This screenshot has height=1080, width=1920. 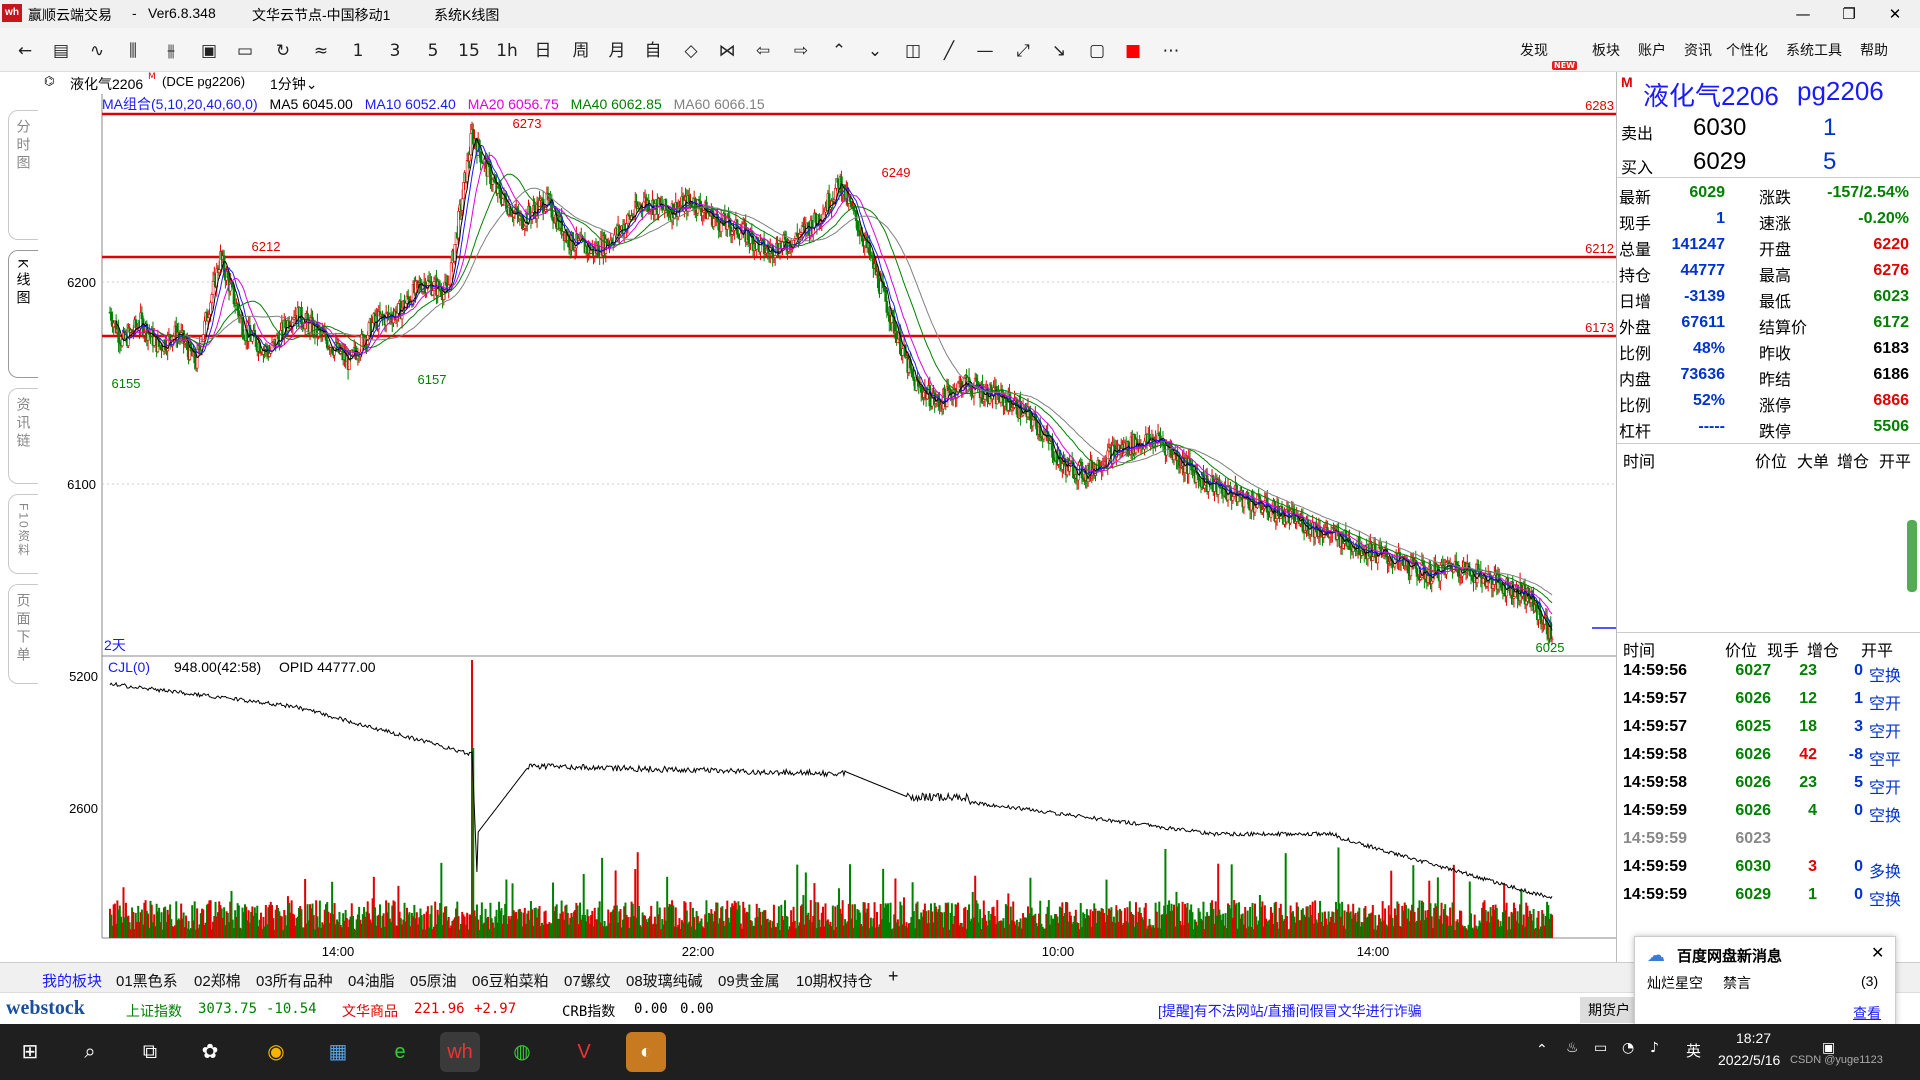 What do you see at coordinates (400, 1052) in the screenshot?
I see `browser-icon: e` at bounding box center [400, 1052].